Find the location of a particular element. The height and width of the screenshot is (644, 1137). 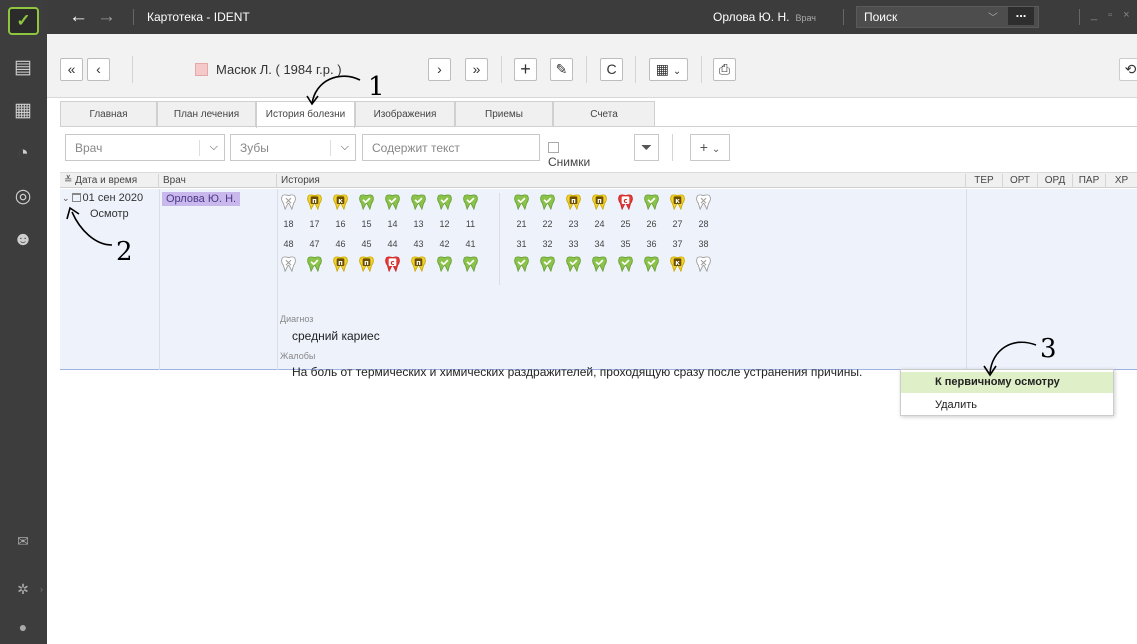

tooth-27-icon: к is located at coordinates (677, 201).